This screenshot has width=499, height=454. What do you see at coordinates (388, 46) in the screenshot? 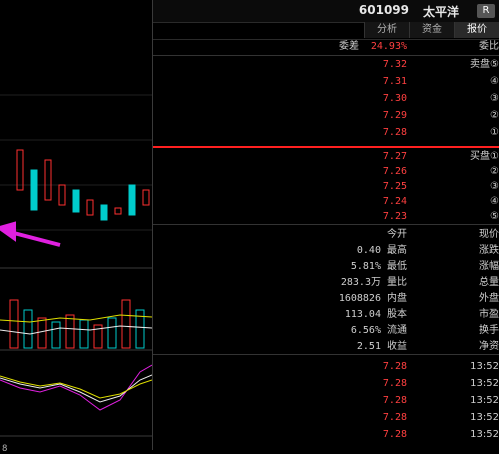
I see `weibi-value: 24.93%` at bounding box center [388, 46].